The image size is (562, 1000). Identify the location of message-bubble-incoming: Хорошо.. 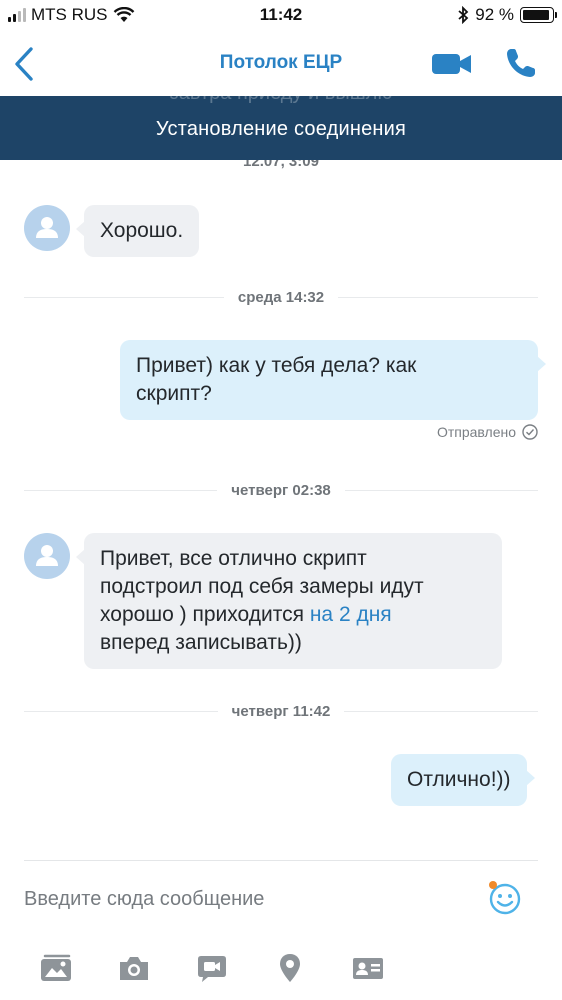
(137, 231).